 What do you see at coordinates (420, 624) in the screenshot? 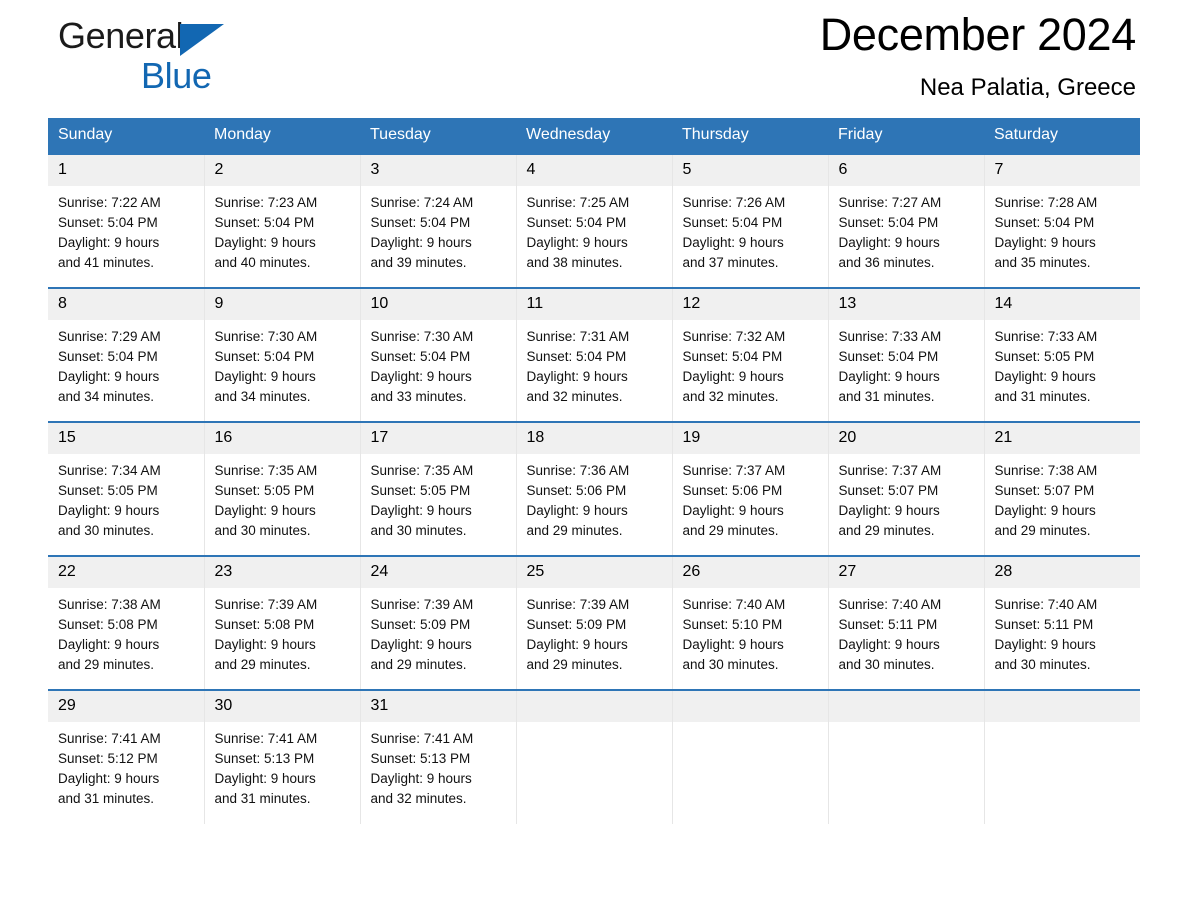
I see `sunset-time: Sunset: 5:09 PM` at bounding box center [420, 624].